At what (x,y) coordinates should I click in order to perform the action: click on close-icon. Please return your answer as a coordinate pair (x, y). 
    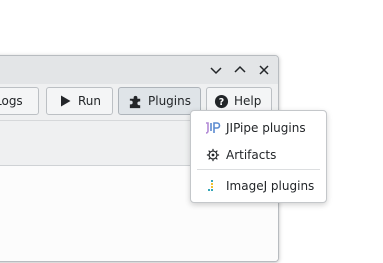
    Looking at the image, I should click on (264, 70).